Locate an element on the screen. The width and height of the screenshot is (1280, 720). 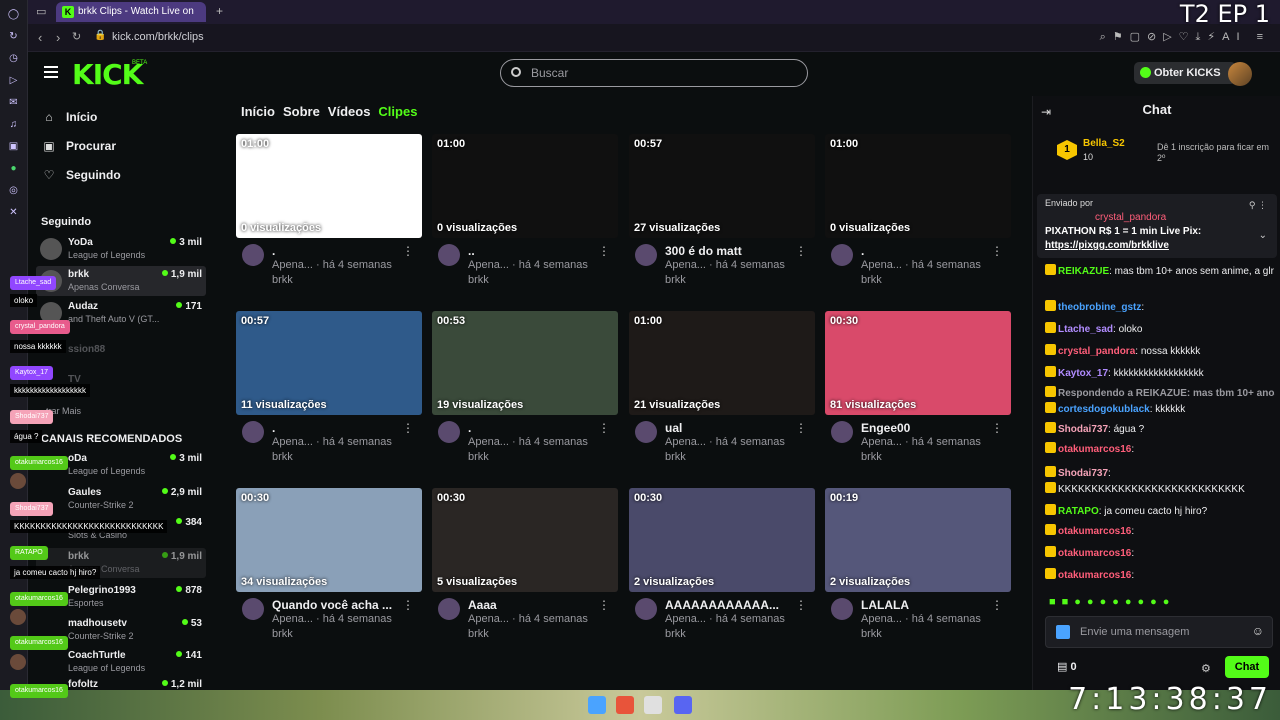
clip-thumbnail: 00:57 11 visualizações is located at coordinates (329, 363).